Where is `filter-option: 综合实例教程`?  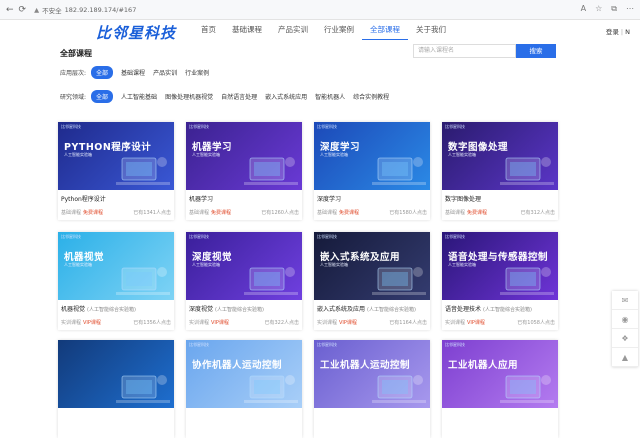
filter-option: 综合实例教程 is located at coordinates (371, 96).